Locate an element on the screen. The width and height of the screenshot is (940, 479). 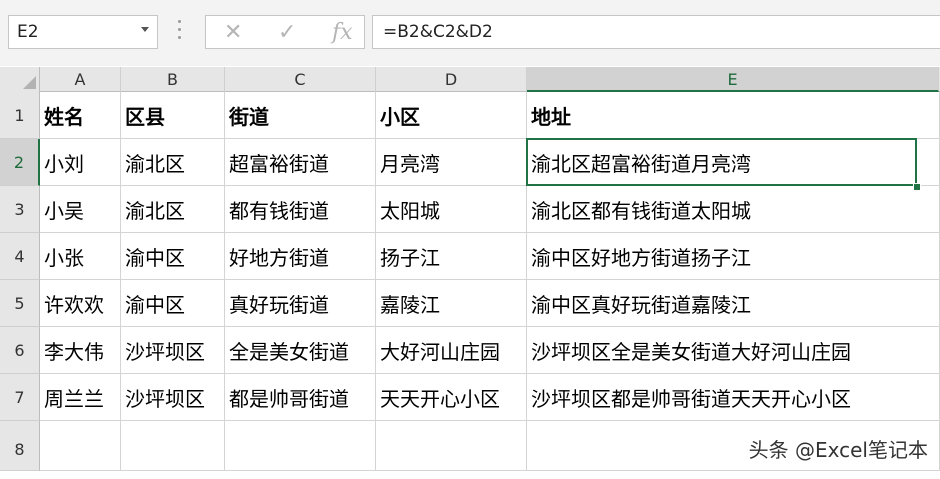
name-box: E2 is located at coordinates (83, 32).